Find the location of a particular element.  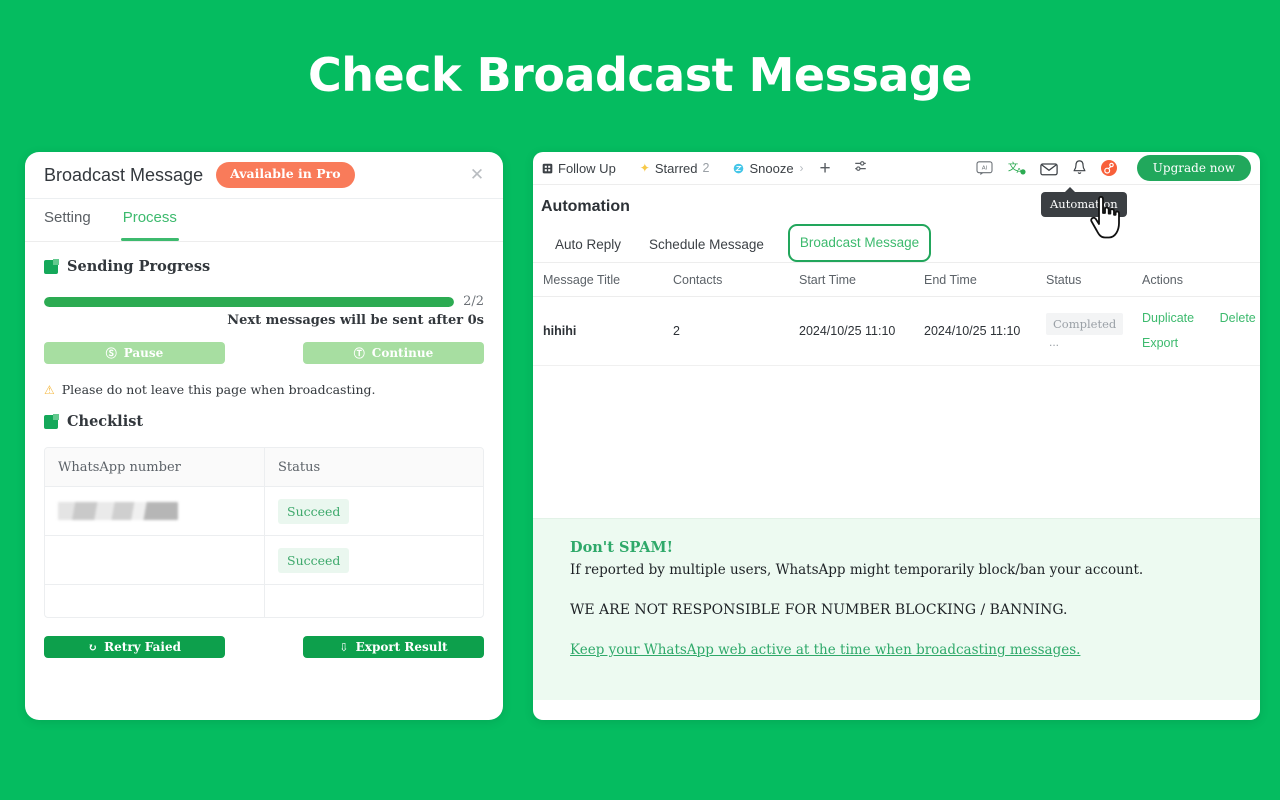

continue-button-label: Continue is located at coordinates (402, 353).